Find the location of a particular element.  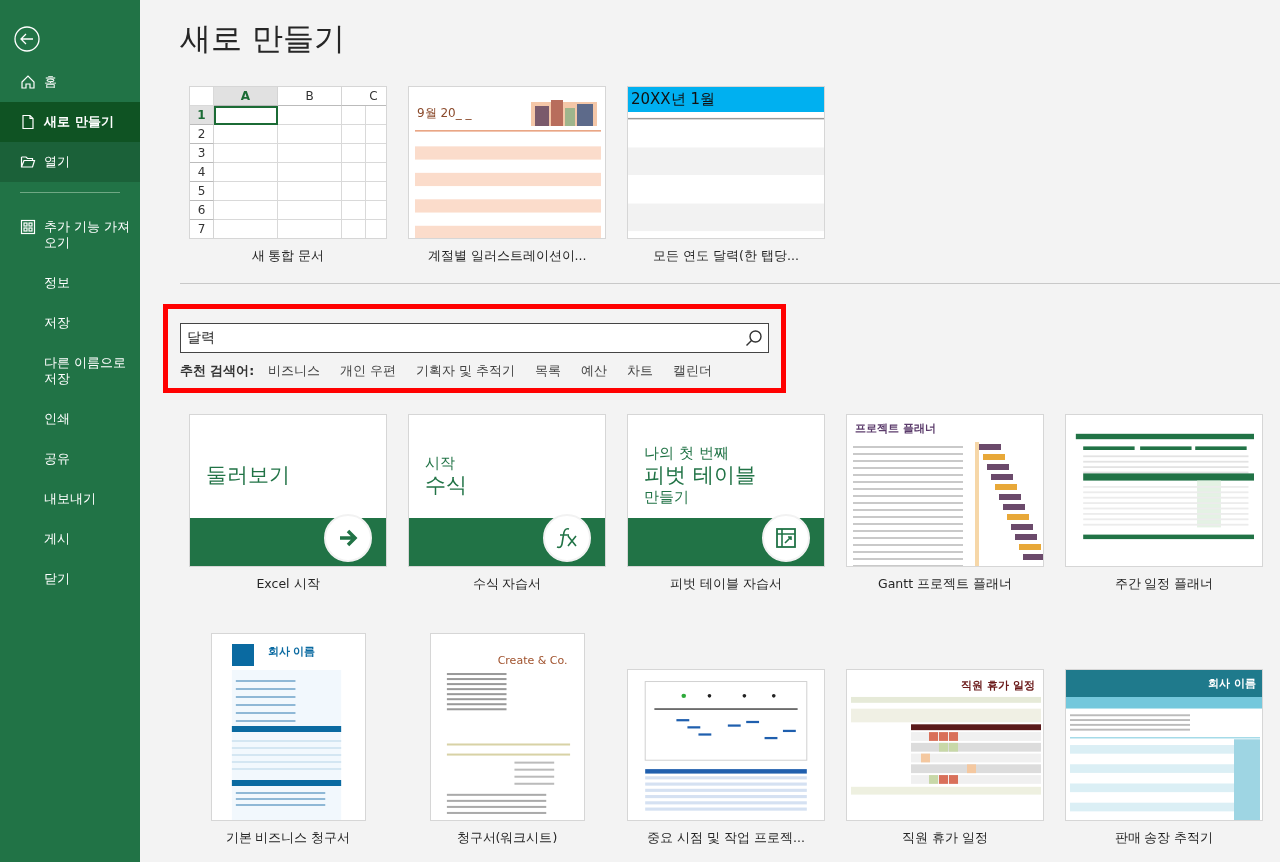

sidebar-item: 추가 기능 가져오기 is located at coordinates (70, 235).